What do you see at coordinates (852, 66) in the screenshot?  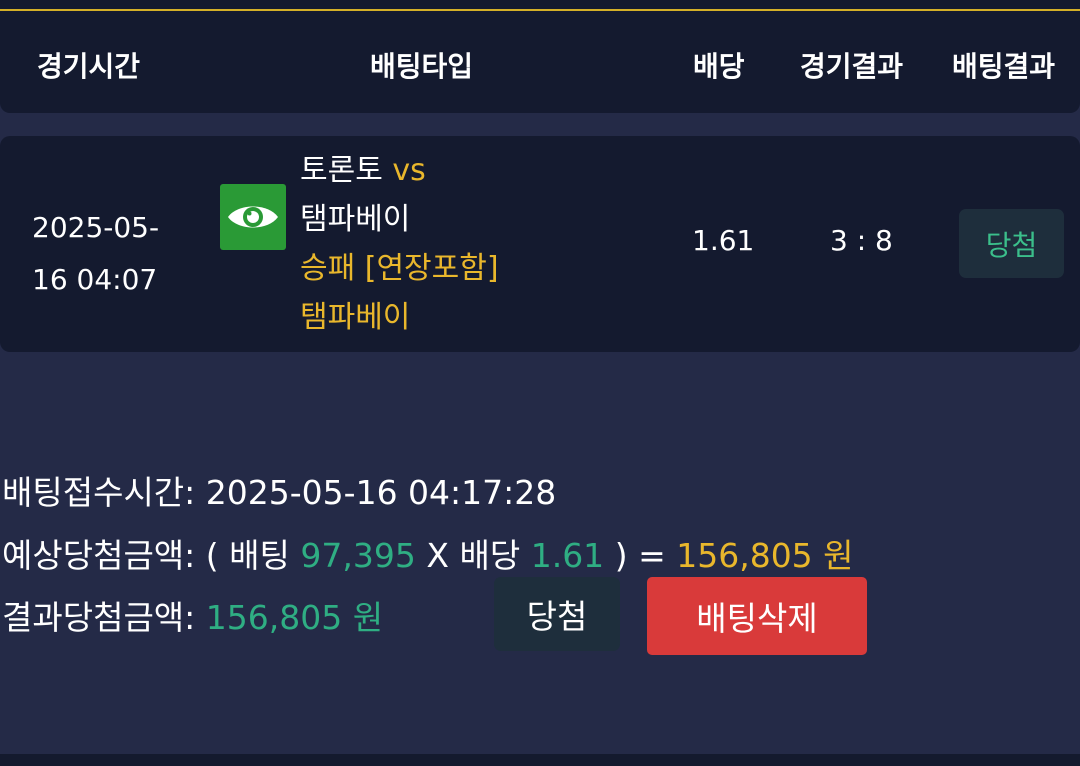 I see `header-game-result: 경기결과` at bounding box center [852, 66].